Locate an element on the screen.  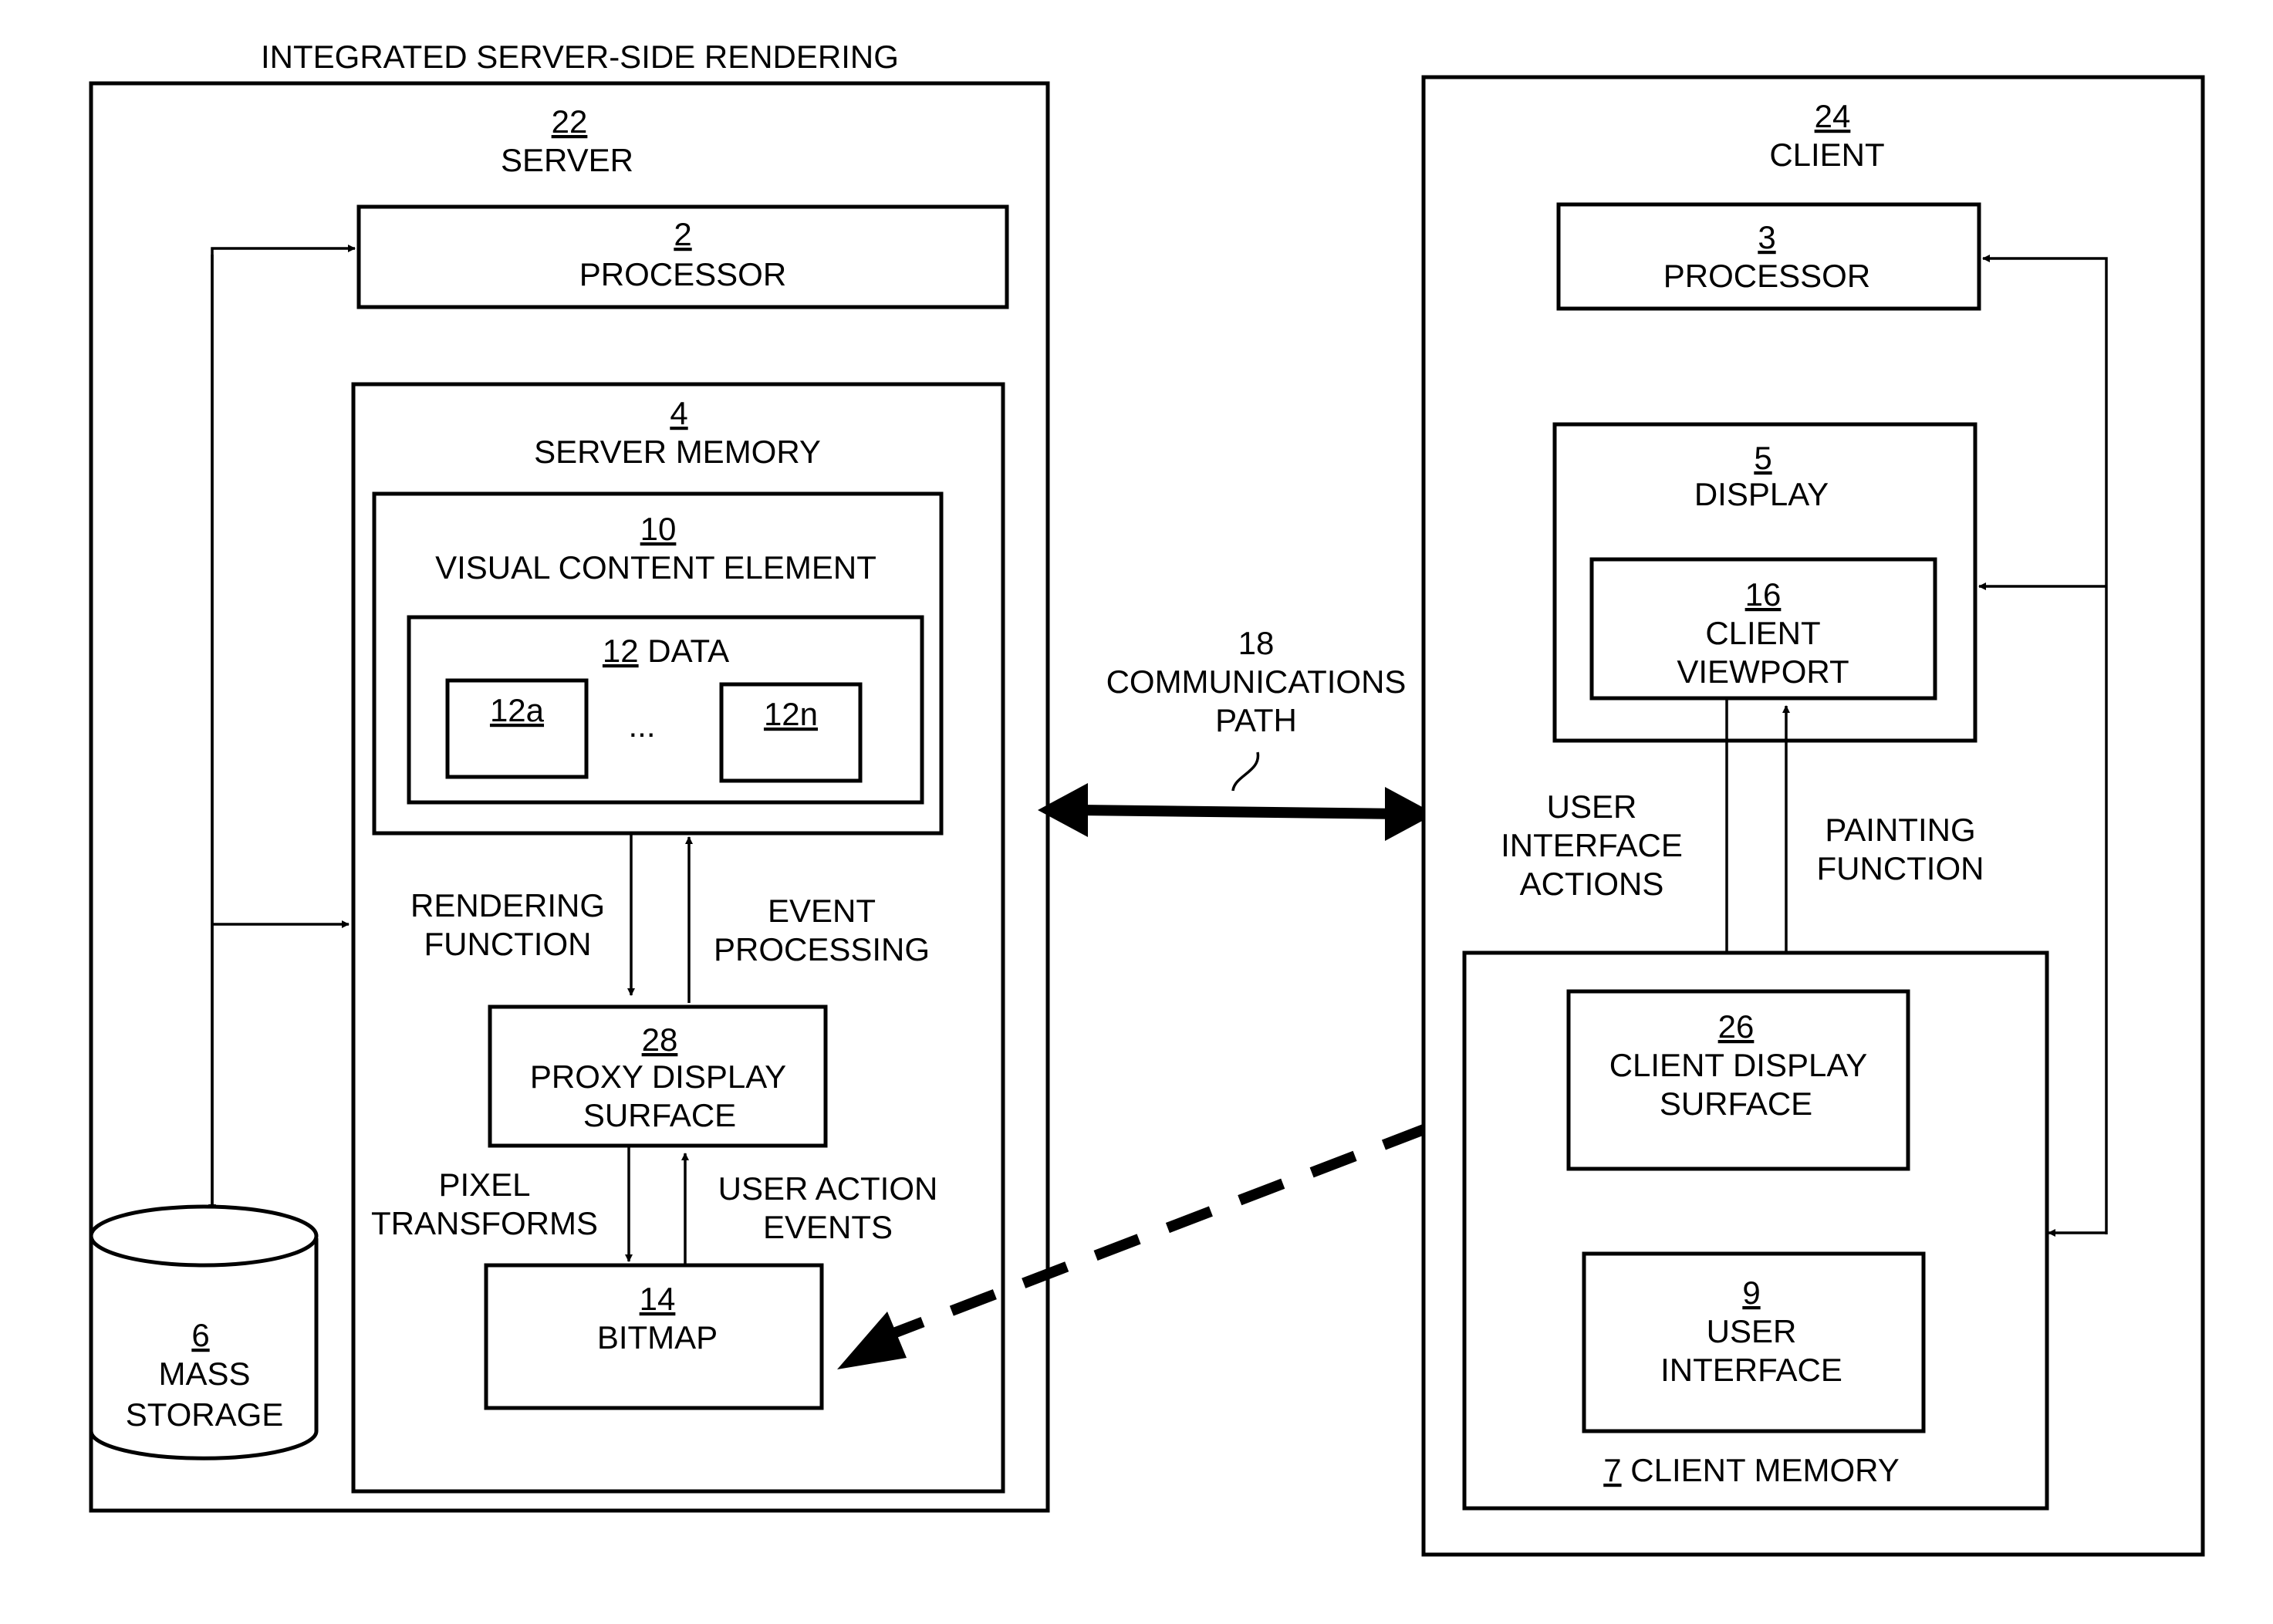
page-title: INTEGRATED SERVER-SIDE RENDERING is located at coordinates (580, 57).